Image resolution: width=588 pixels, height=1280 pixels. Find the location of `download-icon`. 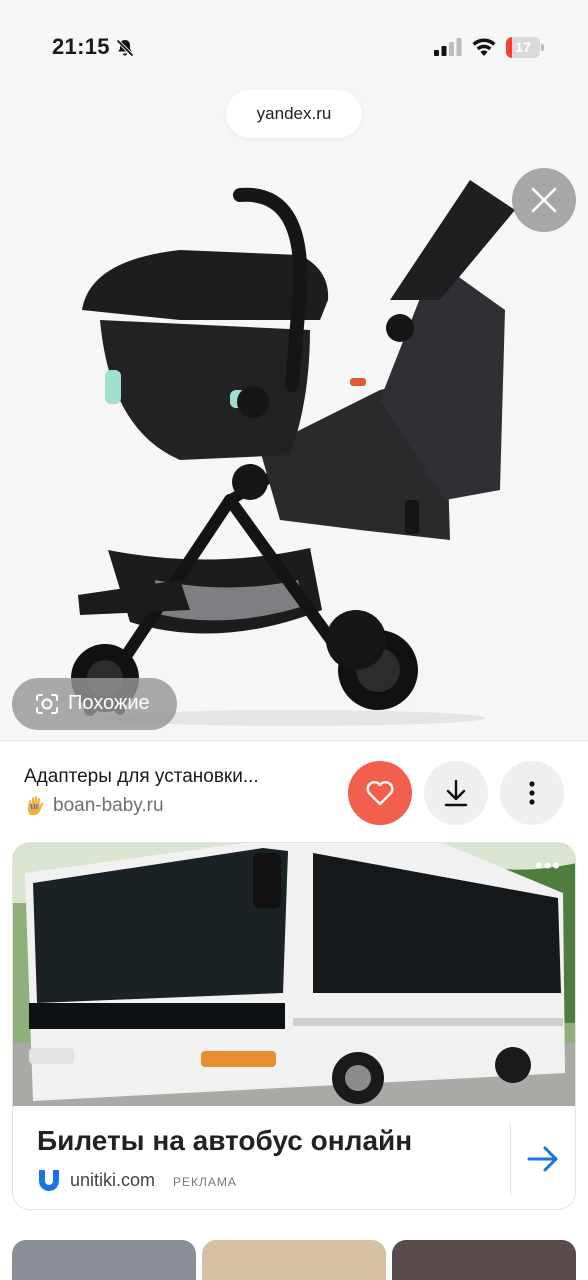

download-icon is located at coordinates (456, 793).